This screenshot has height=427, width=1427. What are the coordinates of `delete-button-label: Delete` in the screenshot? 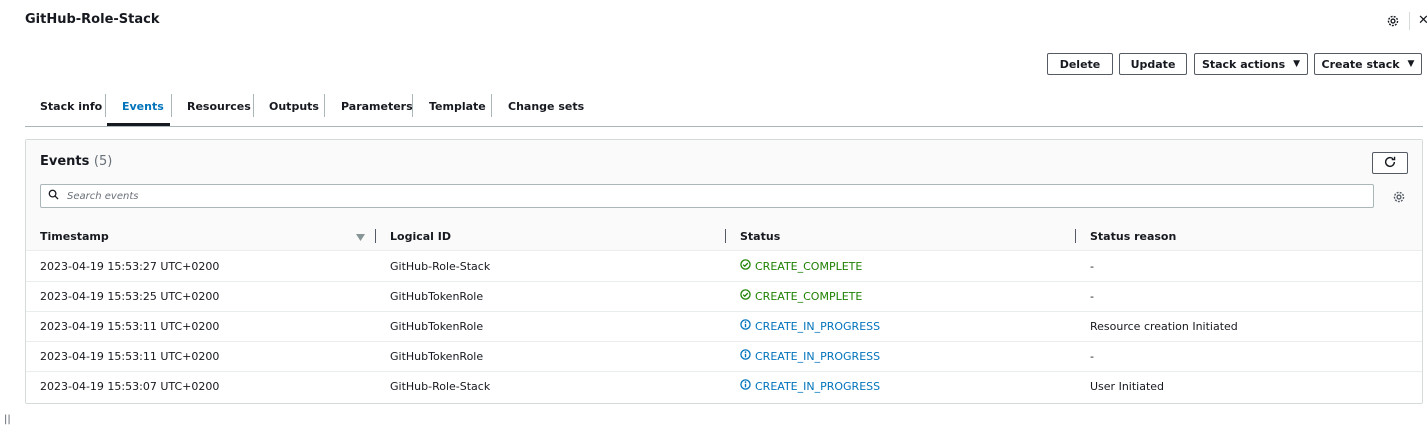 It's located at (1080, 64).